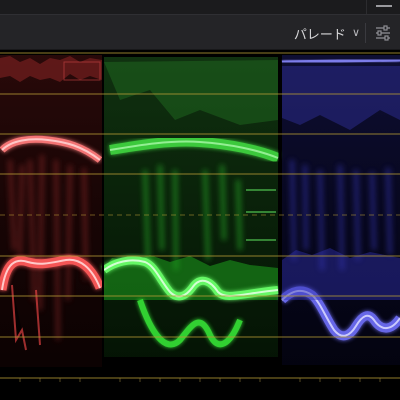 The image size is (400, 400). I want to click on menu-button, so click(383, 7).